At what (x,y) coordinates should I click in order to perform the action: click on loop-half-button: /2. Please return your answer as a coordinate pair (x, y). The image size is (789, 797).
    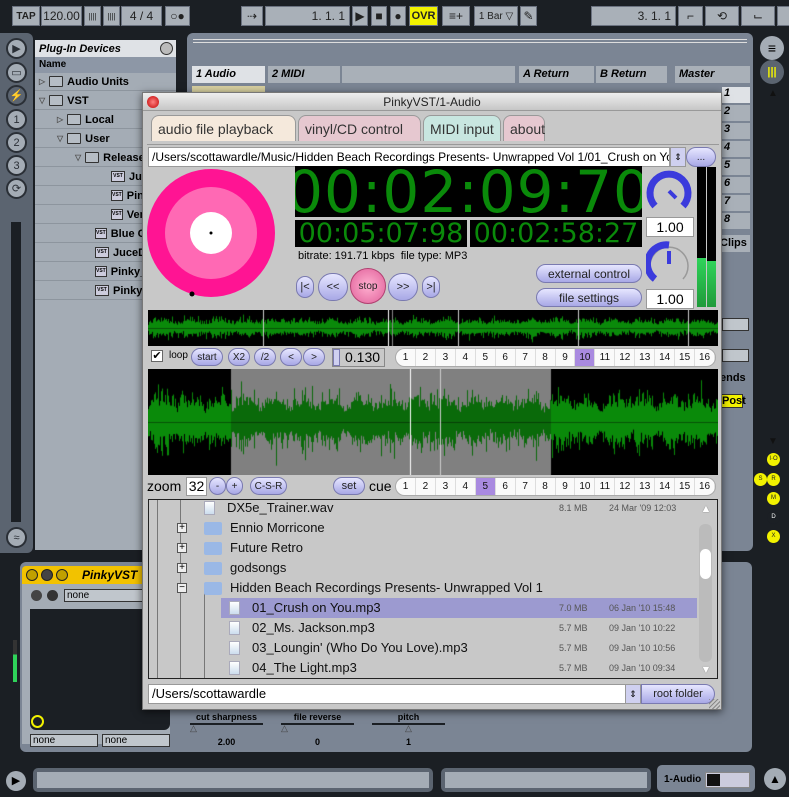
    Looking at the image, I should click on (265, 357).